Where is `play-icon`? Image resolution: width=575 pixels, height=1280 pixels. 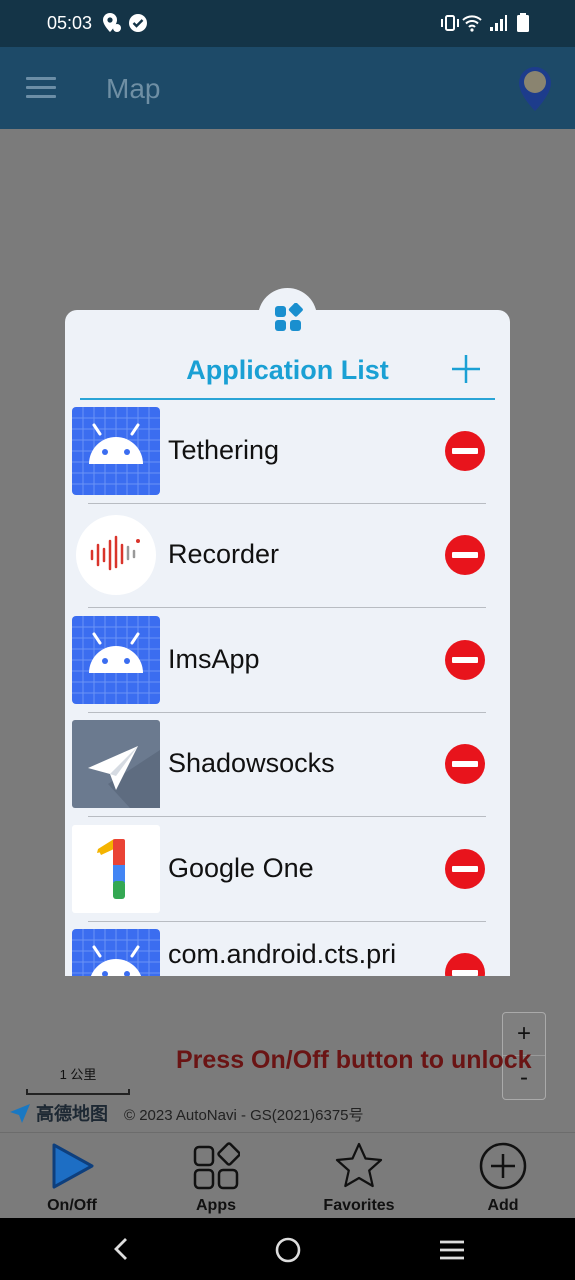
play-icon is located at coordinates (73, 1166).